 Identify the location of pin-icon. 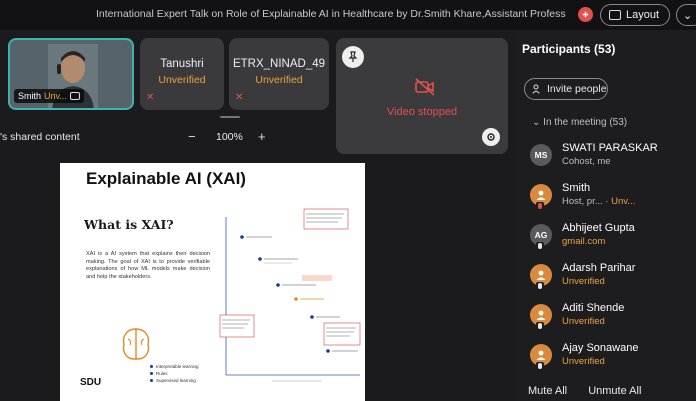
(353, 57).